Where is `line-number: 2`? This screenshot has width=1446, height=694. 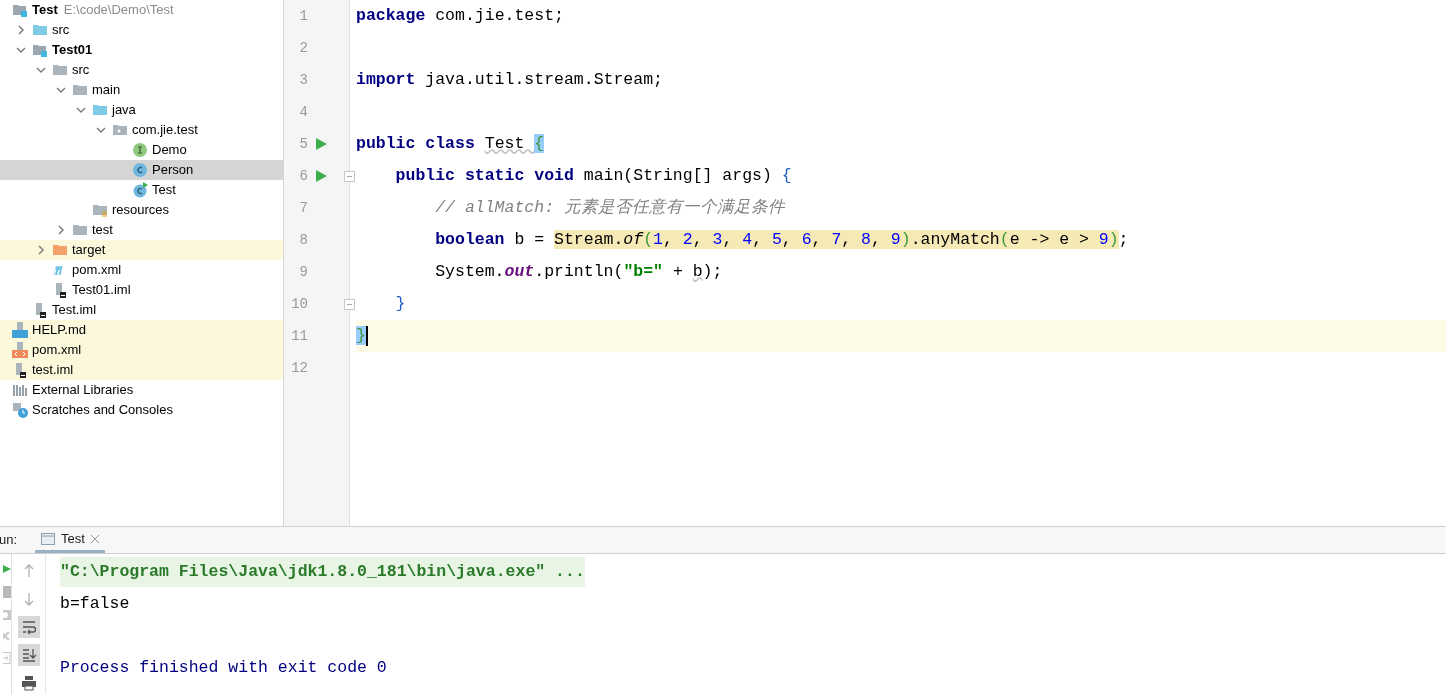
line-number: 2 is located at coordinates (303, 48).